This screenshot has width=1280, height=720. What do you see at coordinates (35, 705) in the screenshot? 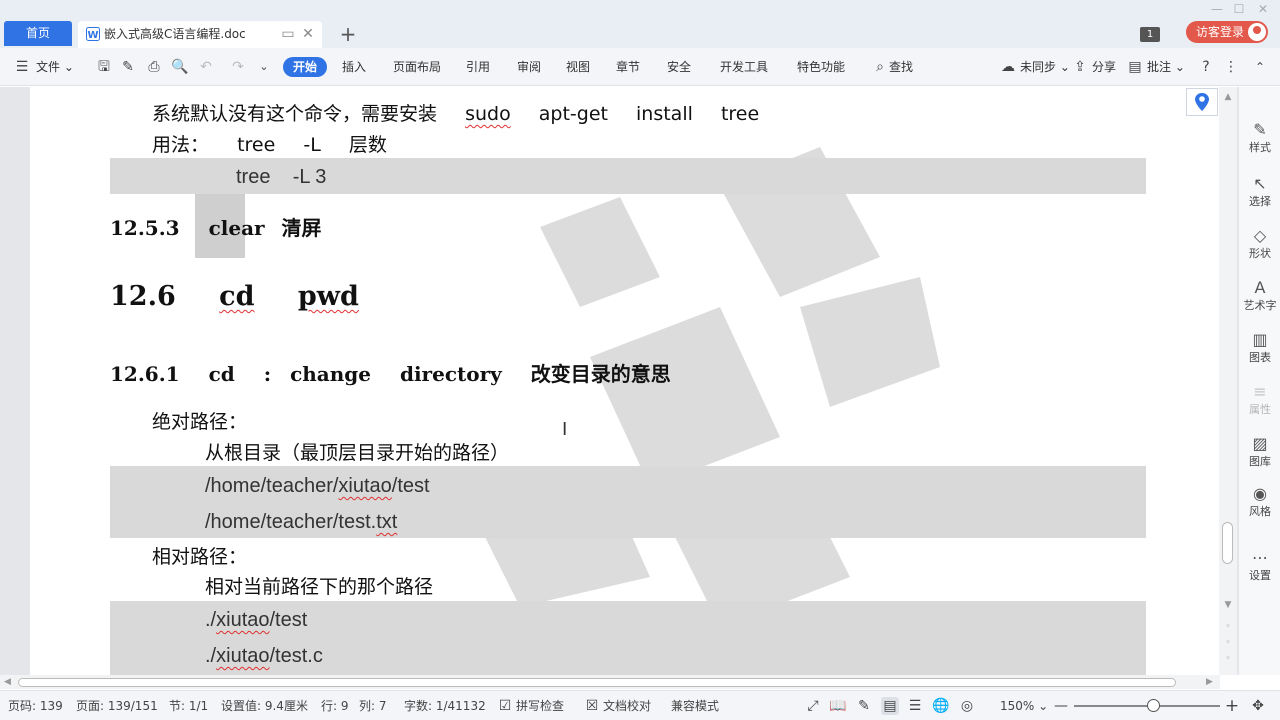
I see `status-page-code: 页码: 139` at bounding box center [35, 705].